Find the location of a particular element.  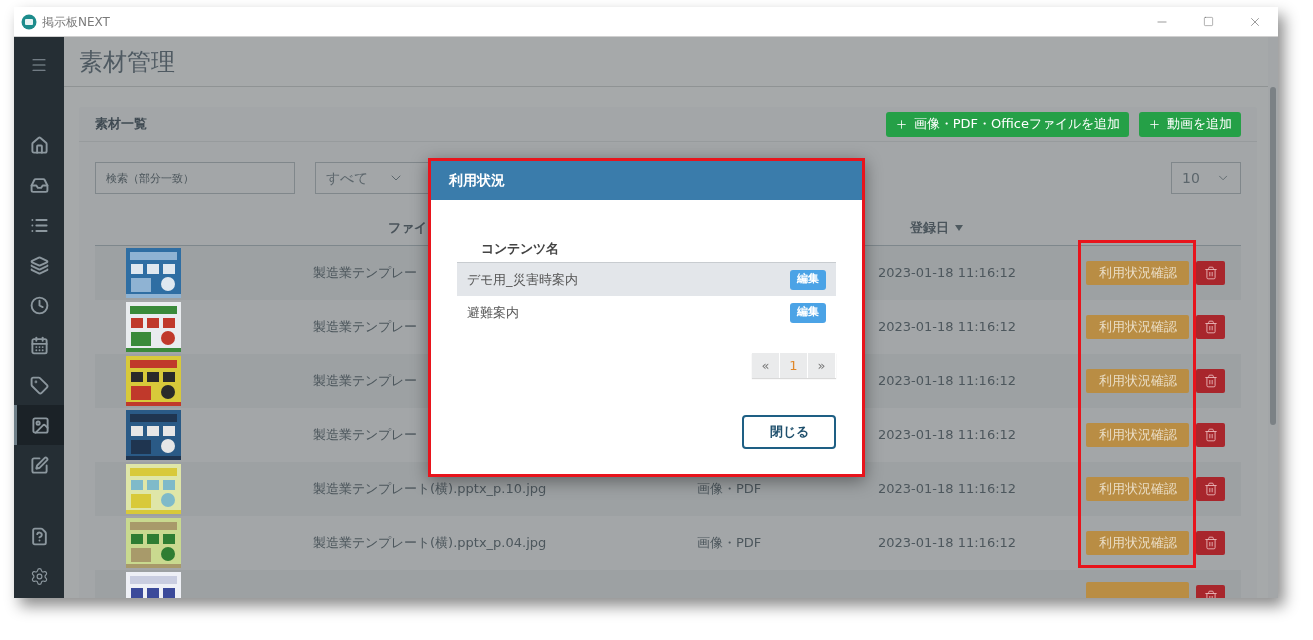

file-name: 製造業テンプレート(横).pptx_p.04.jpg is located at coordinates (430, 543).